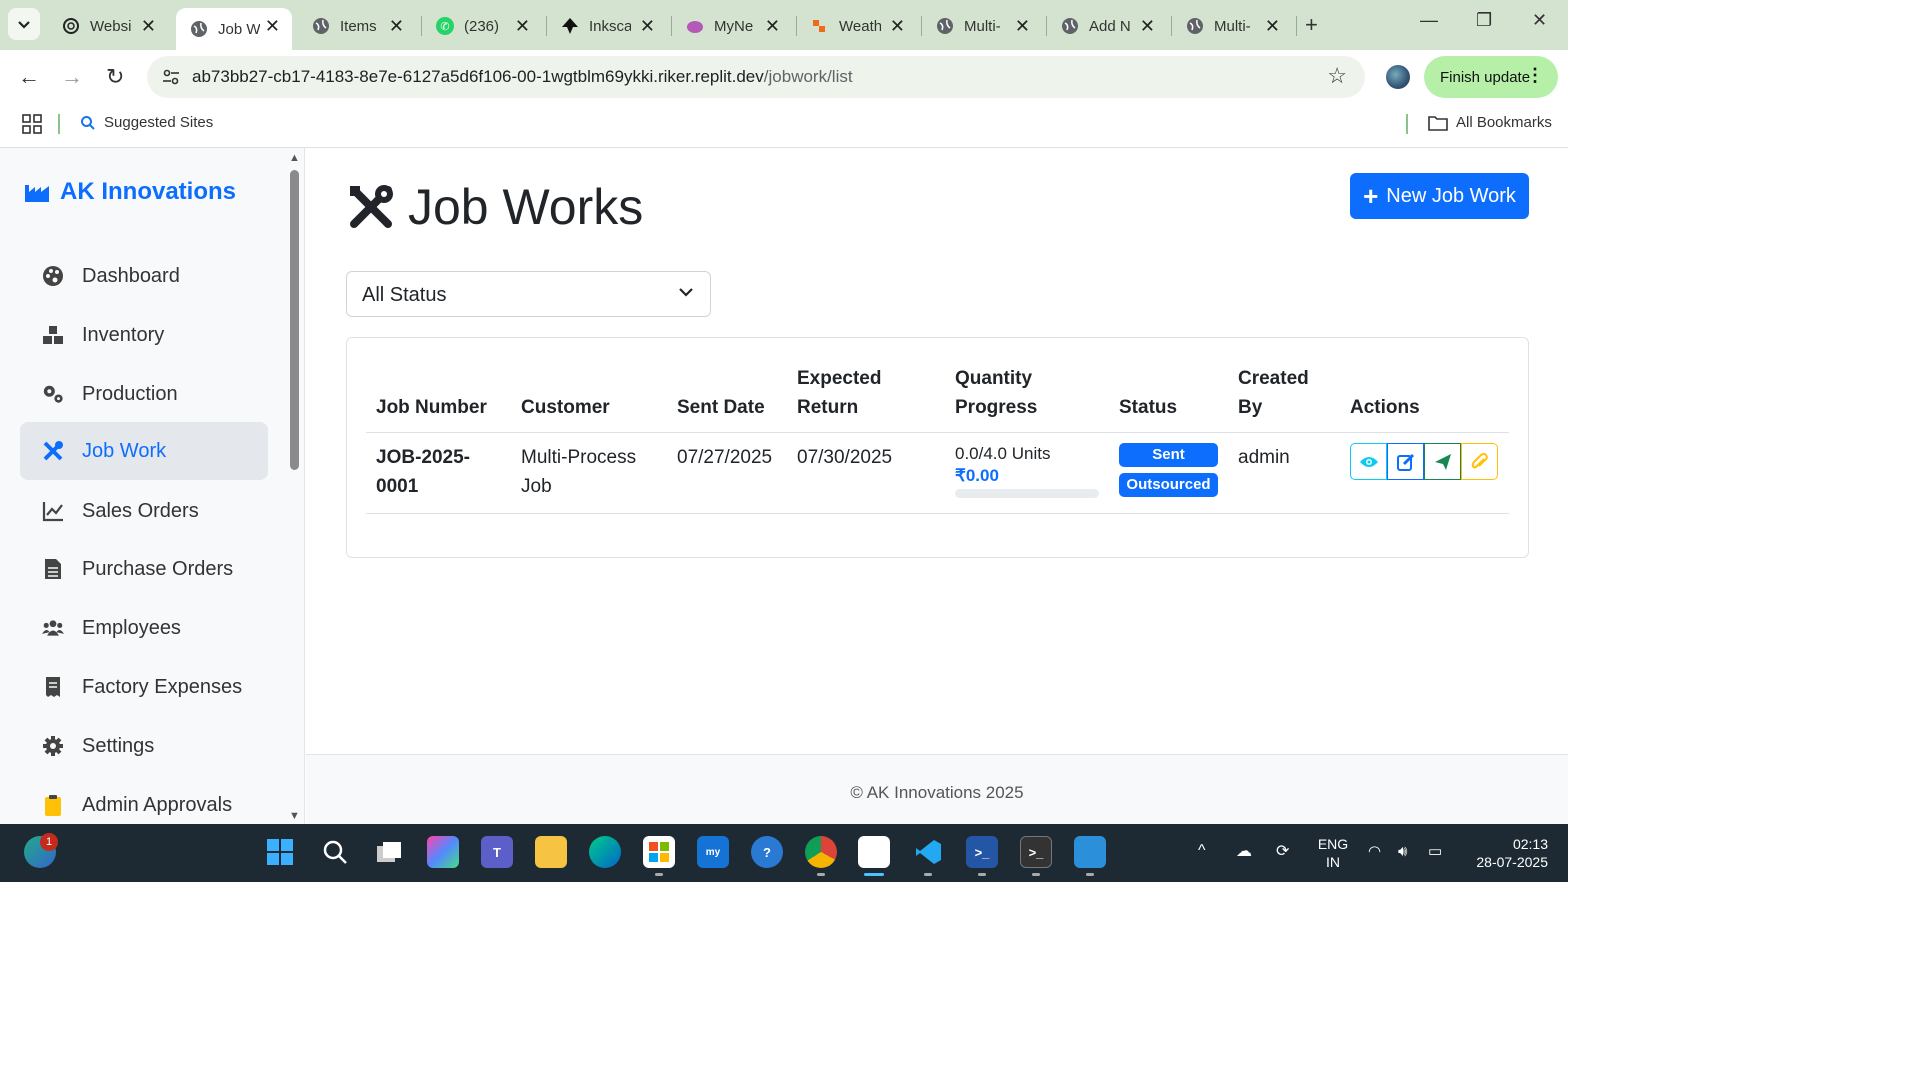  Describe the element at coordinates (1439, 196) in the screenshot. I see `new-job-work-button: + New Job Work` at that location.